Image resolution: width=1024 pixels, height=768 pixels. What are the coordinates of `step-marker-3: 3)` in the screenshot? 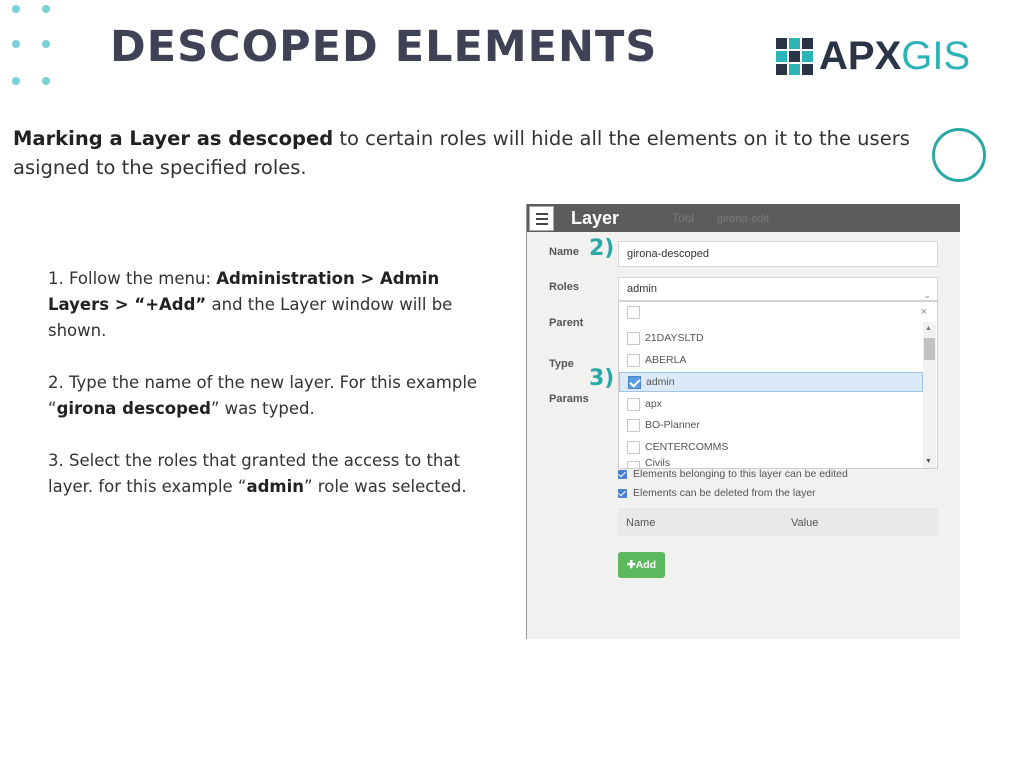 It's located at (602, 378).